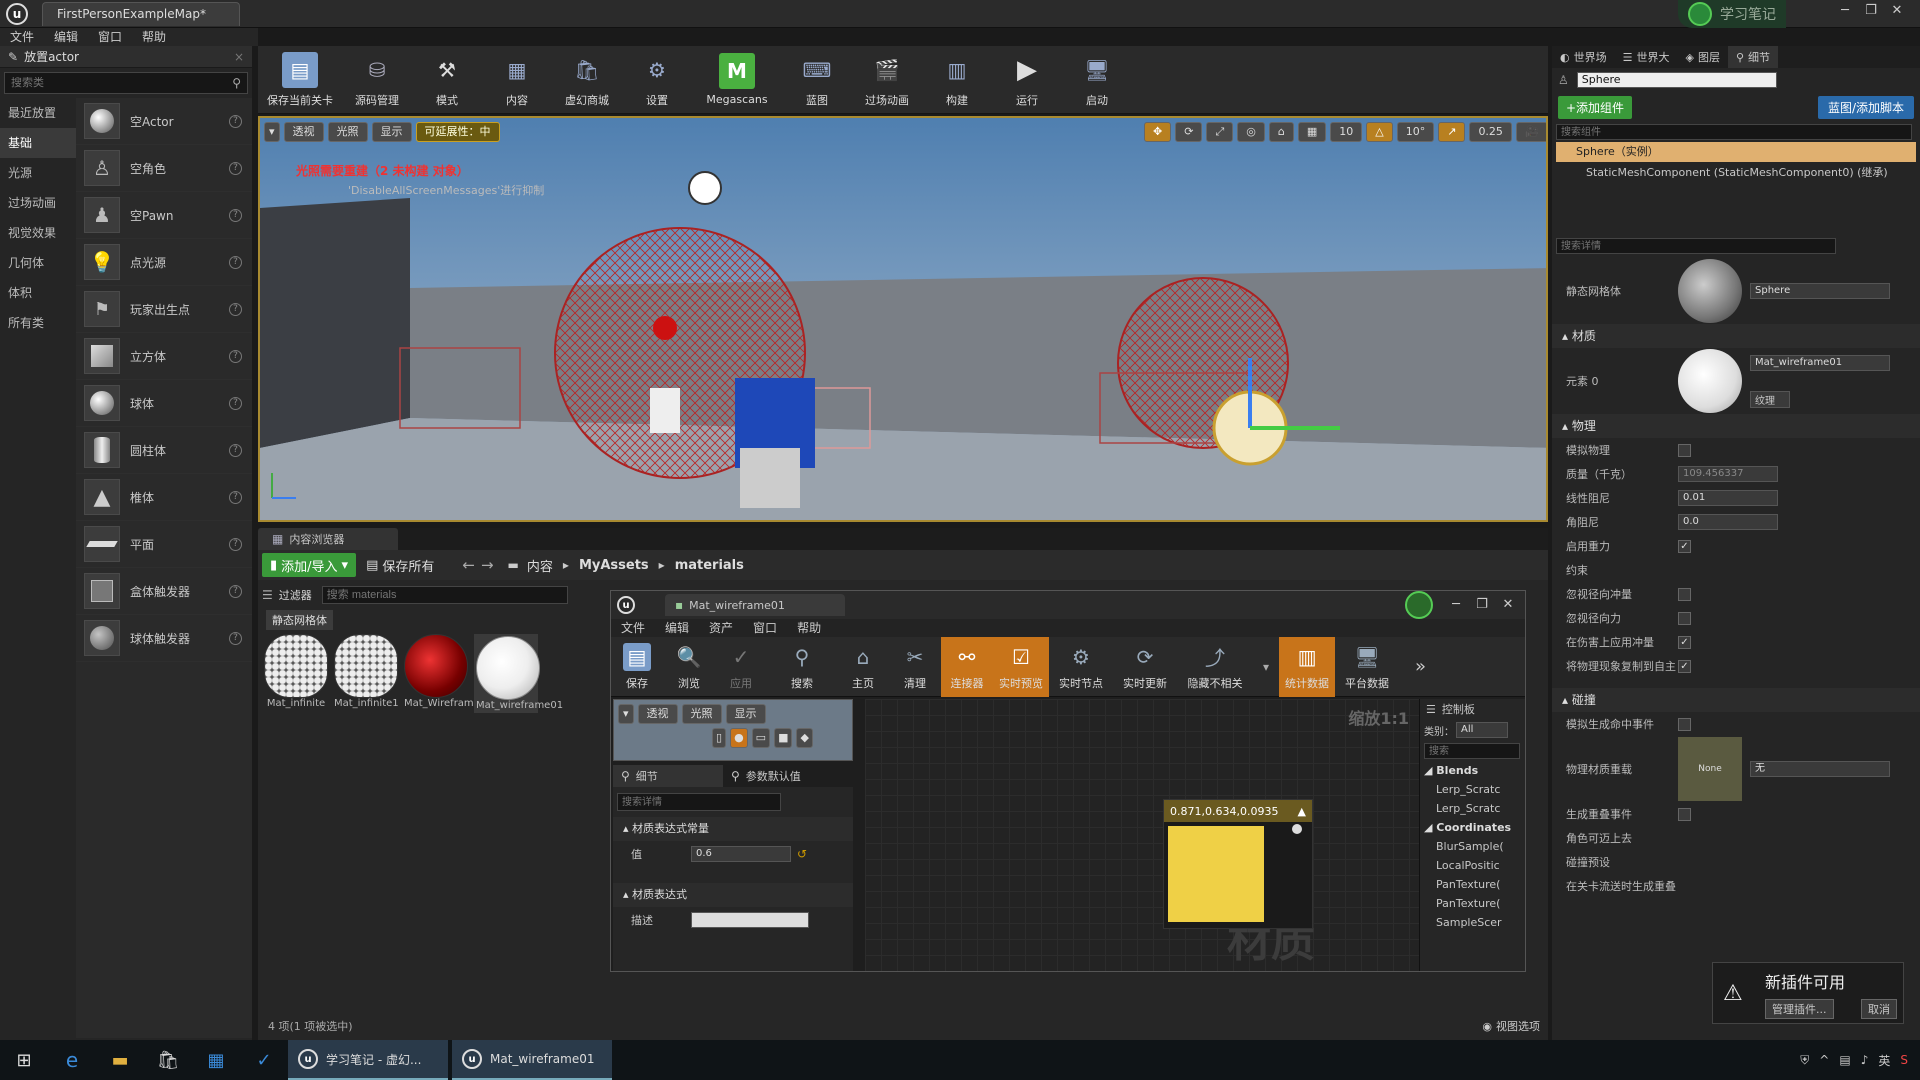 The image size is (1920, 1080). Describe the element at coordinates (1710, 769) in the screenshot. I see `phys-material-thumb: None` at that location.